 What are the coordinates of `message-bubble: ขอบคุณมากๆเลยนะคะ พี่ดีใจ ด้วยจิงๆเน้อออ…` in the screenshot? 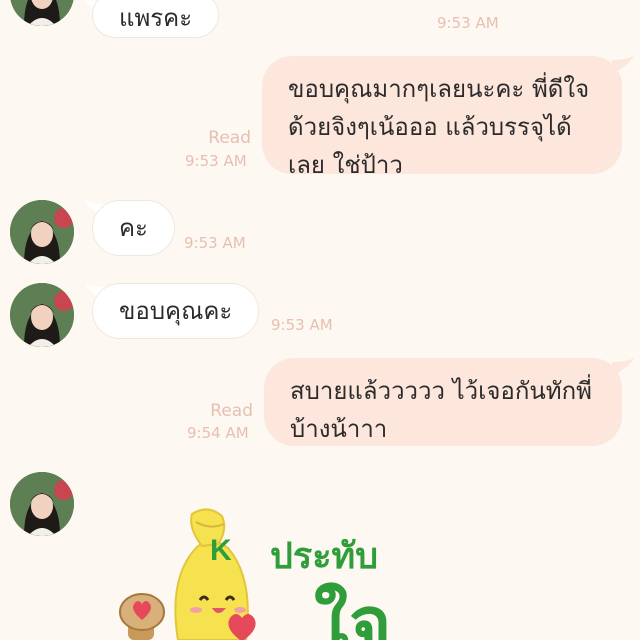 It's located at (442, 117).